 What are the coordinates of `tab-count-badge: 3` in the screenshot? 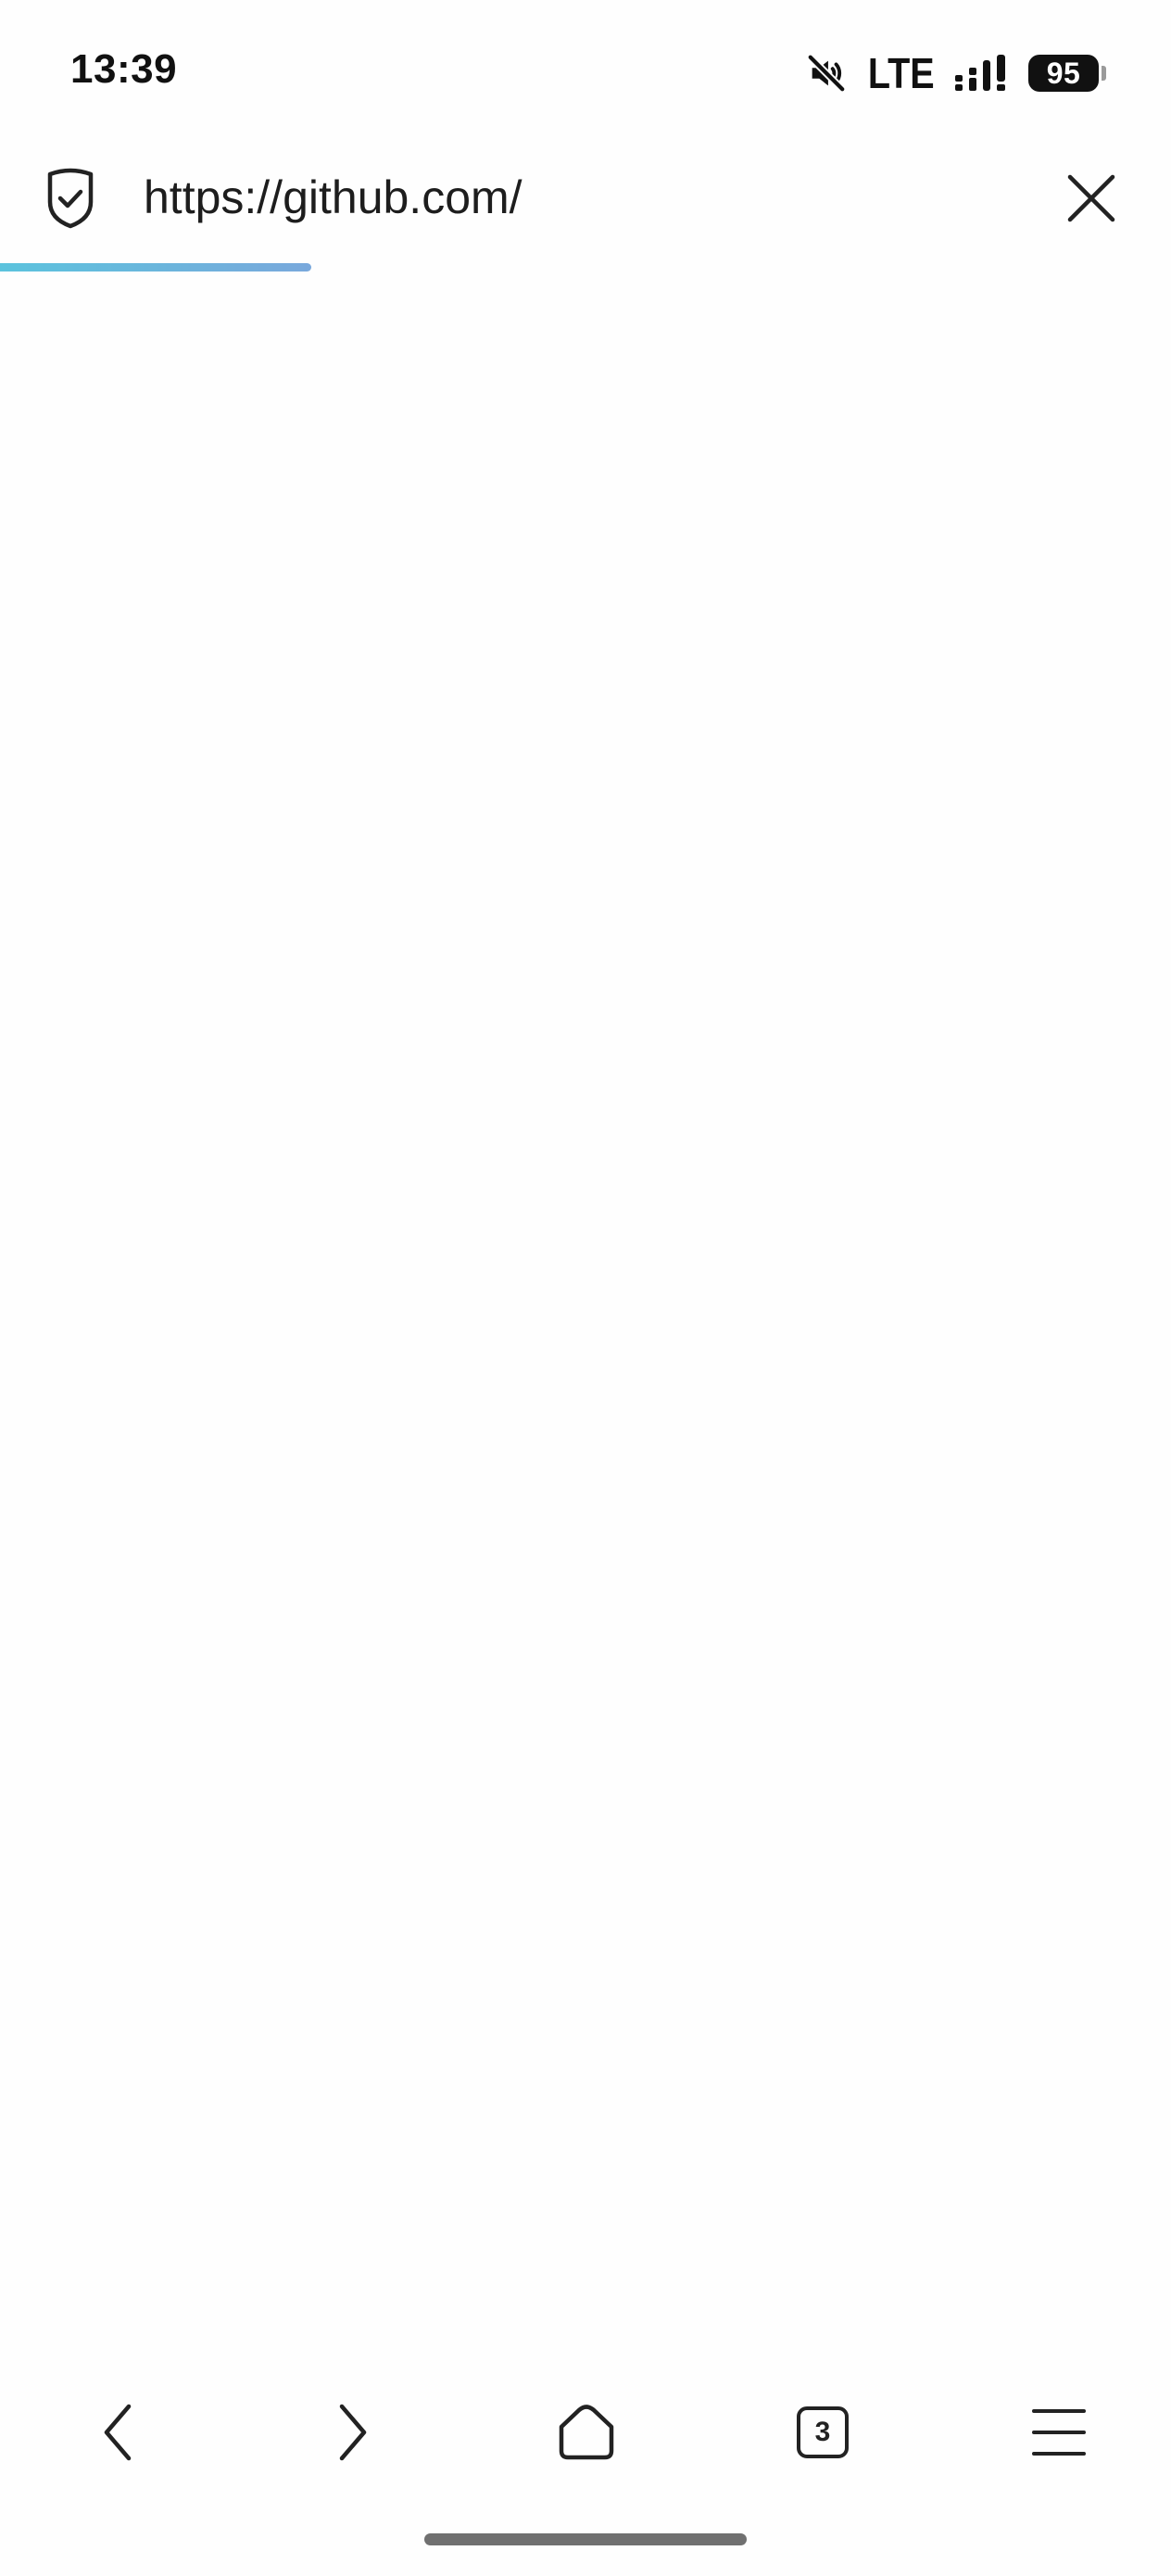 It's located at (823, 2432).